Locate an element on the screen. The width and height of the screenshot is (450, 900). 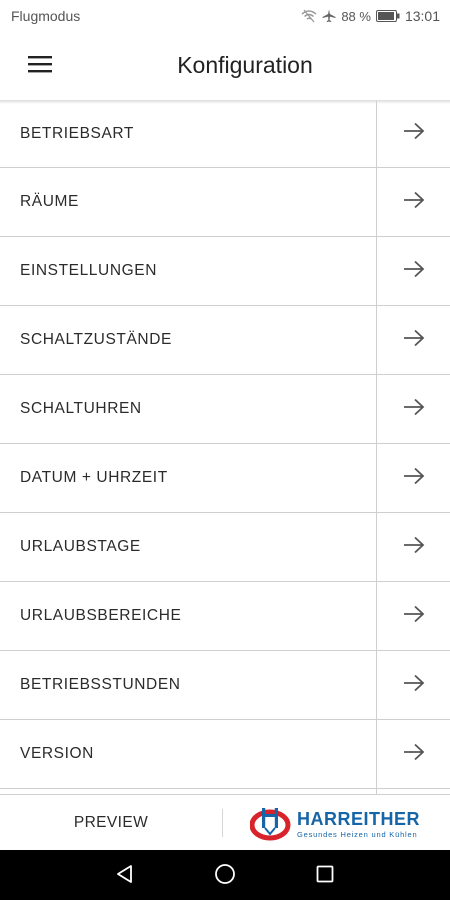
menu-item-label: DATUM + UHRZEIT is located at coordinates (94, 477).